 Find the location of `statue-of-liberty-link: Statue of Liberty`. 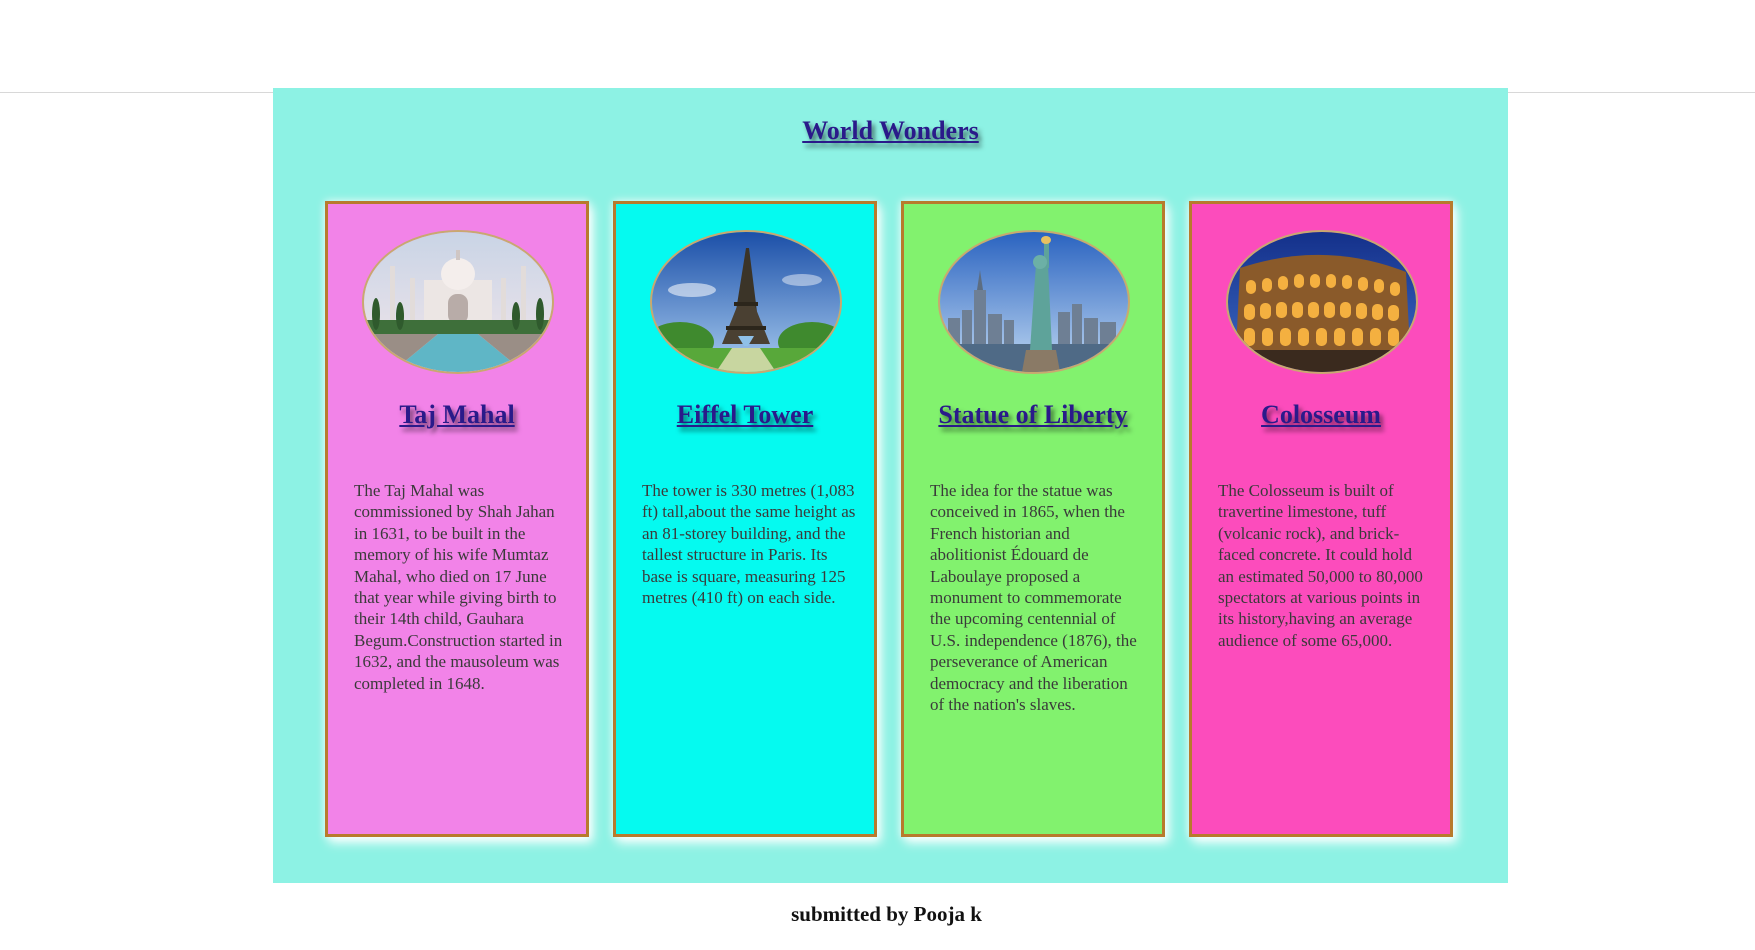

statue-of-liberty-link: Statue of Liberty is located at coordinates (1032, 414).